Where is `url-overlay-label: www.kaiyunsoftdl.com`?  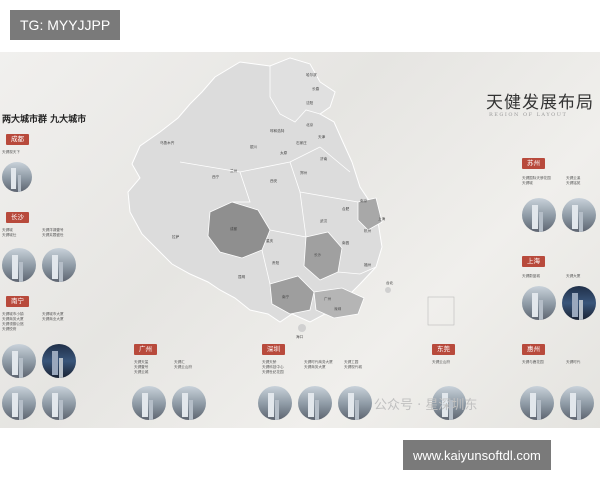
url-overlay-label: www.kaiyunsoftdl.com is located at coordinates (477, 455).